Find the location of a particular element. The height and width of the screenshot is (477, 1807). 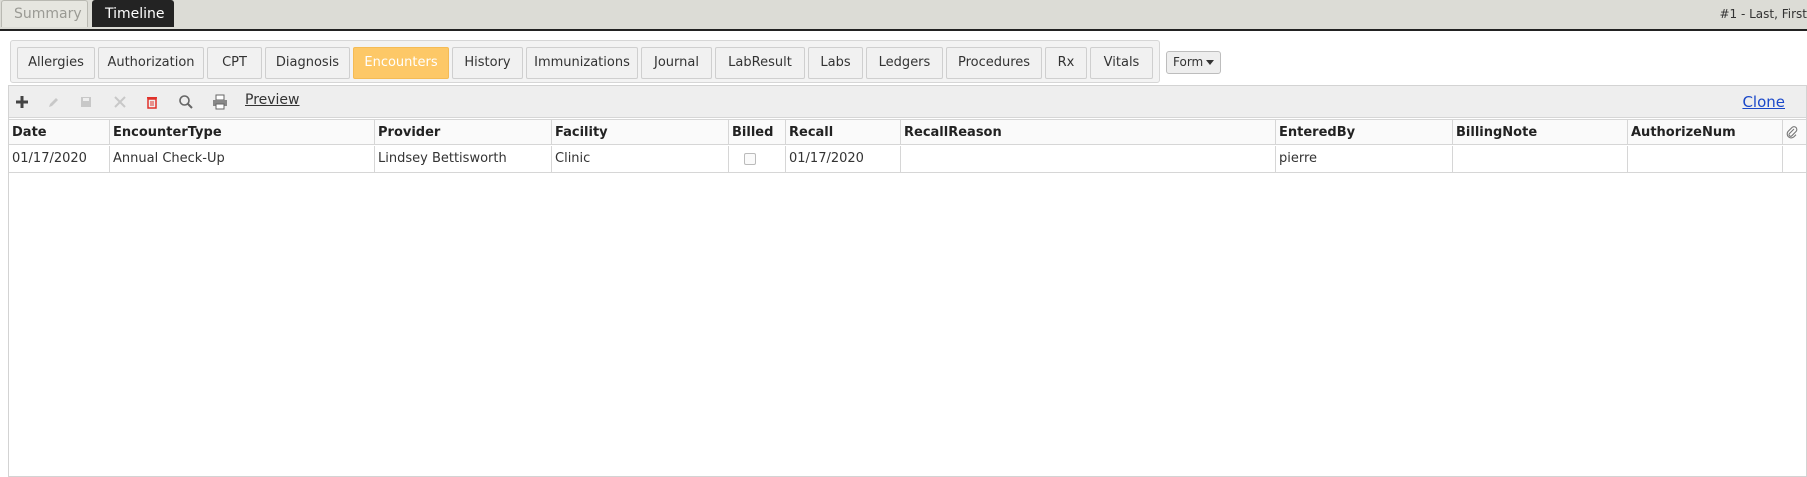

clone-link: Clone is located at coordinates (1763, 102).